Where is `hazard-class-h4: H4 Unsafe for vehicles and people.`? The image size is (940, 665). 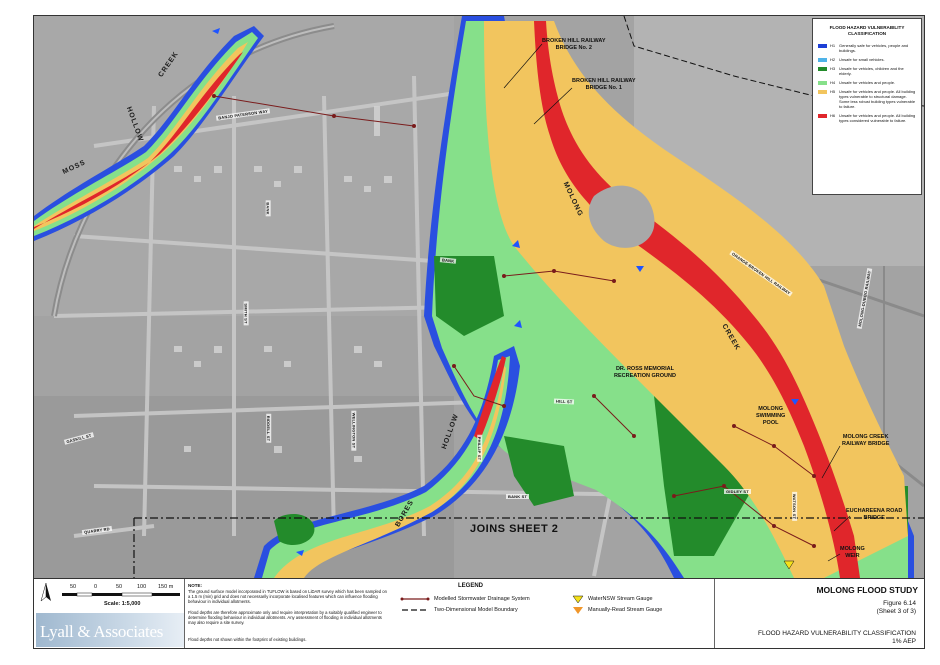 hazard-class-h4: H4 Unsafe for vehicles and people. is located at coordinates (867, 82).